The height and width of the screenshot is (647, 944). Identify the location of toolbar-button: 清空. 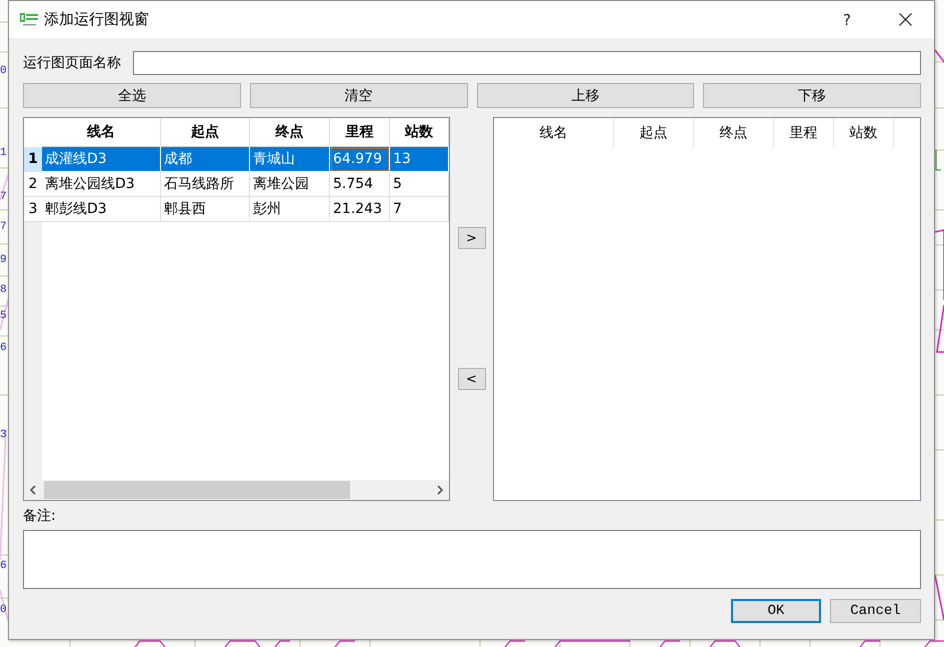
(359, 95).